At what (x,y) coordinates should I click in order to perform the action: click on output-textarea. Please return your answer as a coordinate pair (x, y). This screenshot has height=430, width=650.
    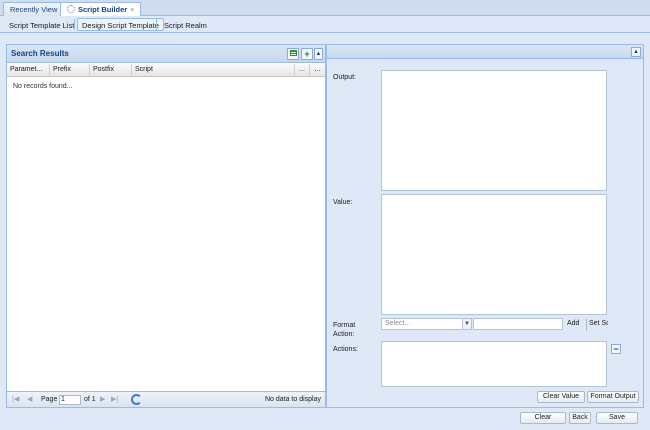
    Looking at the image, I should click on (494, 130).